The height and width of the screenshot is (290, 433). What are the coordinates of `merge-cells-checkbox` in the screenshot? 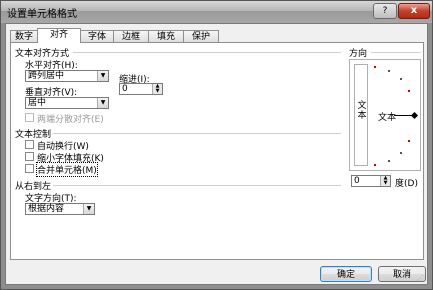 It's located at (29, 168).